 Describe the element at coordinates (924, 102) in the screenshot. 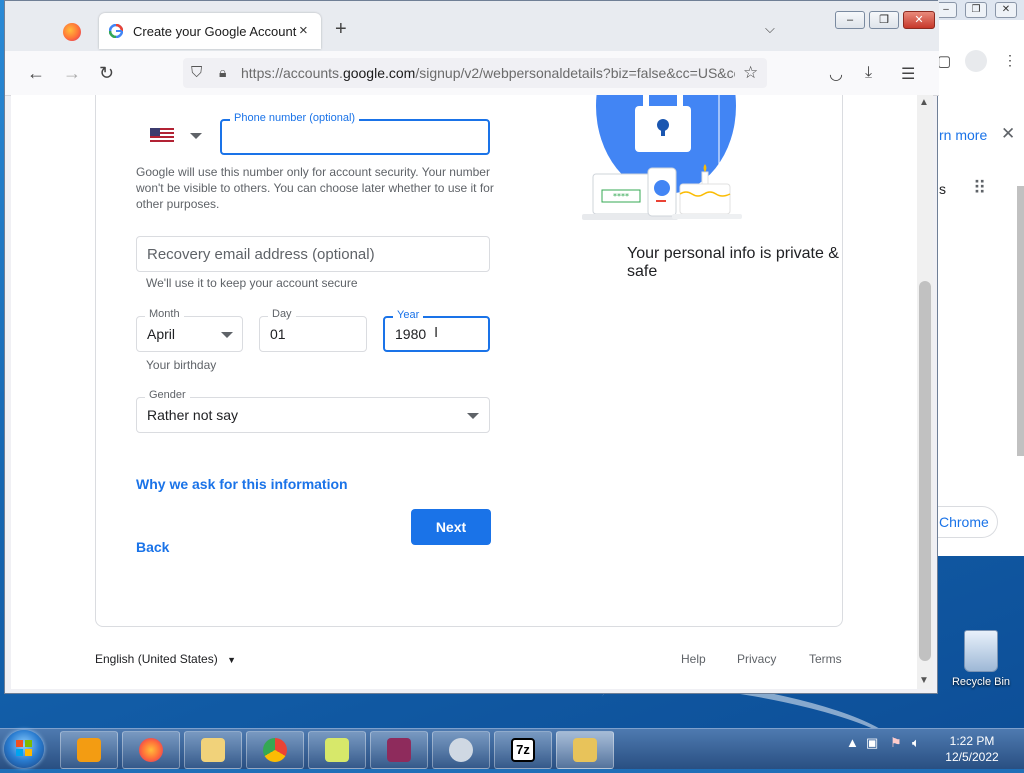

I see `scroll-up-icon: ▲` at that location.